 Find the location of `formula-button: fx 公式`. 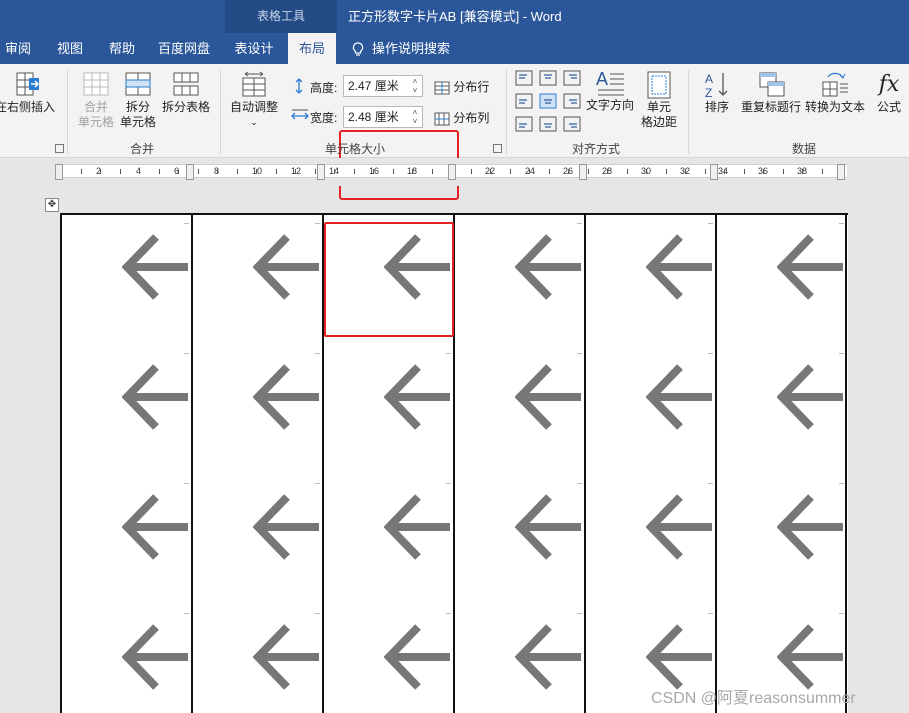

formula-button: fx 公式 is located at coordinates (889, 92).